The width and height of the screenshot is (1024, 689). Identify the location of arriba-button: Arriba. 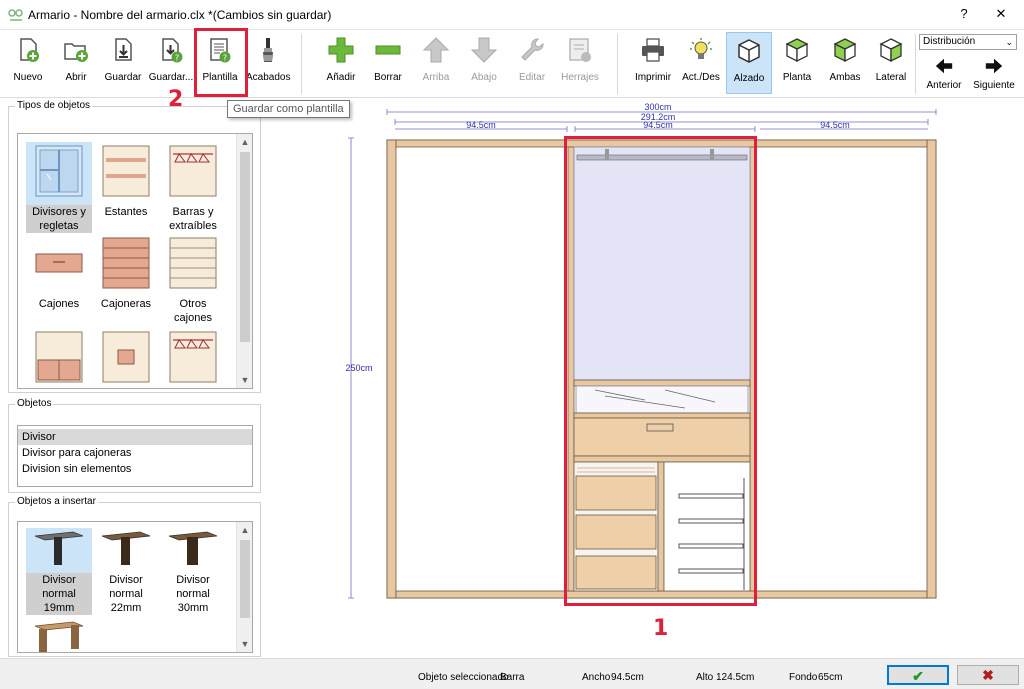
(436, 63).